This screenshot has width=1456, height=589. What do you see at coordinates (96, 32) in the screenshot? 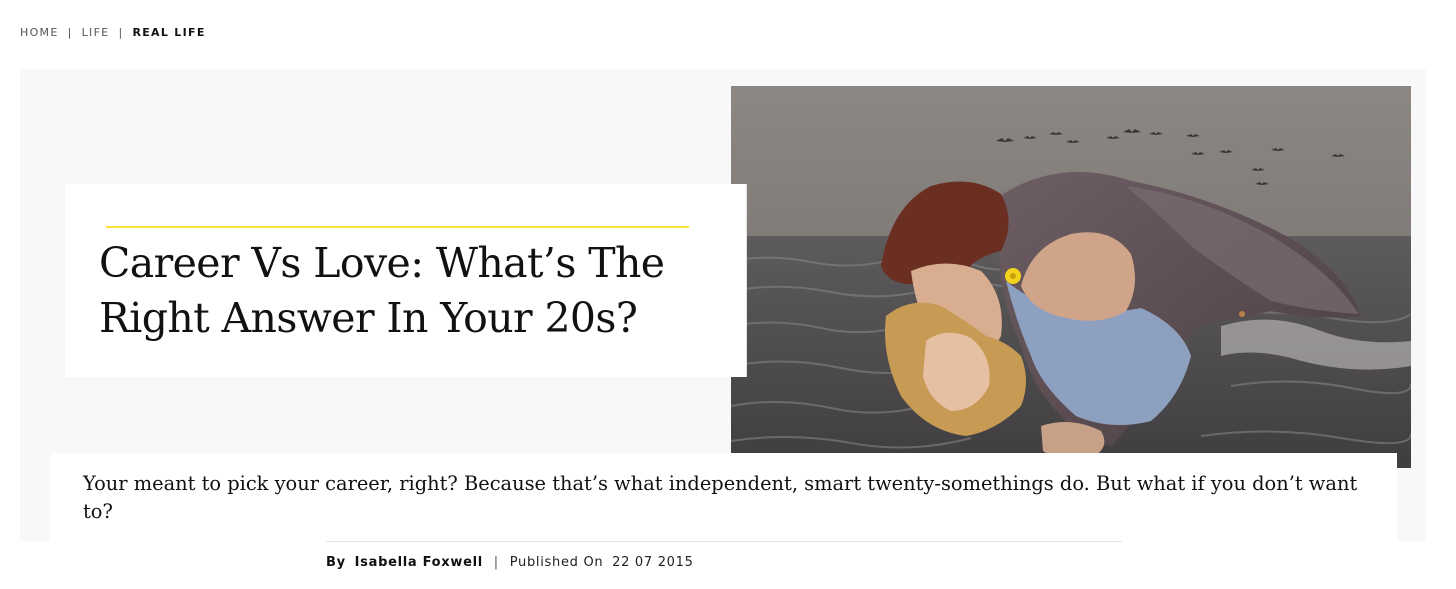
I see `breadcrumb-life-link: LIFE` at bounding box center [96, 32].